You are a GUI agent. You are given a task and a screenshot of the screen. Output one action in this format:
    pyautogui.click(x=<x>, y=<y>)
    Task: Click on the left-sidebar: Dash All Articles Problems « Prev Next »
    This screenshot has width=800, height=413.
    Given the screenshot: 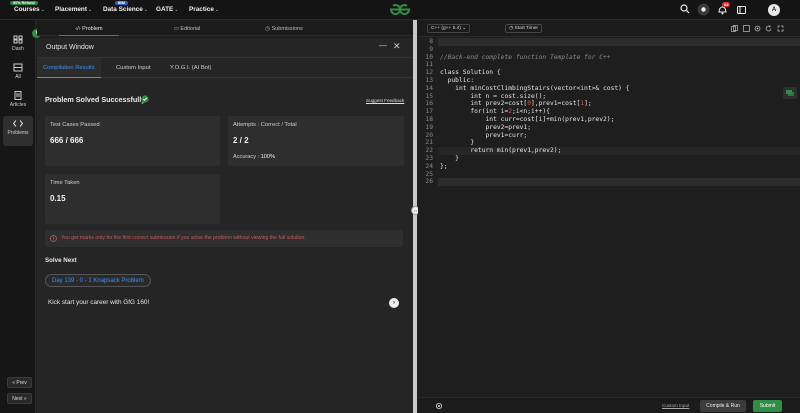 What is the action you would take?
    pyautogui.click(x=18, y=216)
    